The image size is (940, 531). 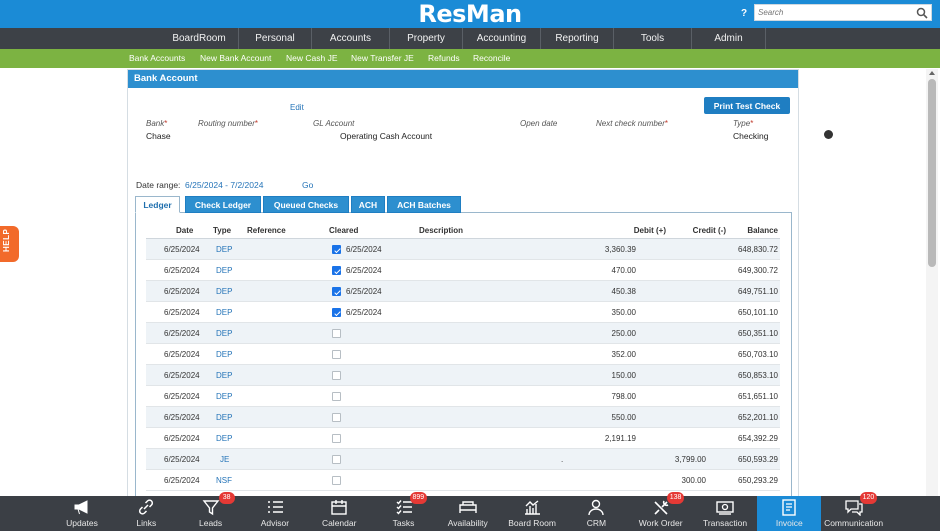 I want to click on nav-property: Property, so click(x=426, y=38).